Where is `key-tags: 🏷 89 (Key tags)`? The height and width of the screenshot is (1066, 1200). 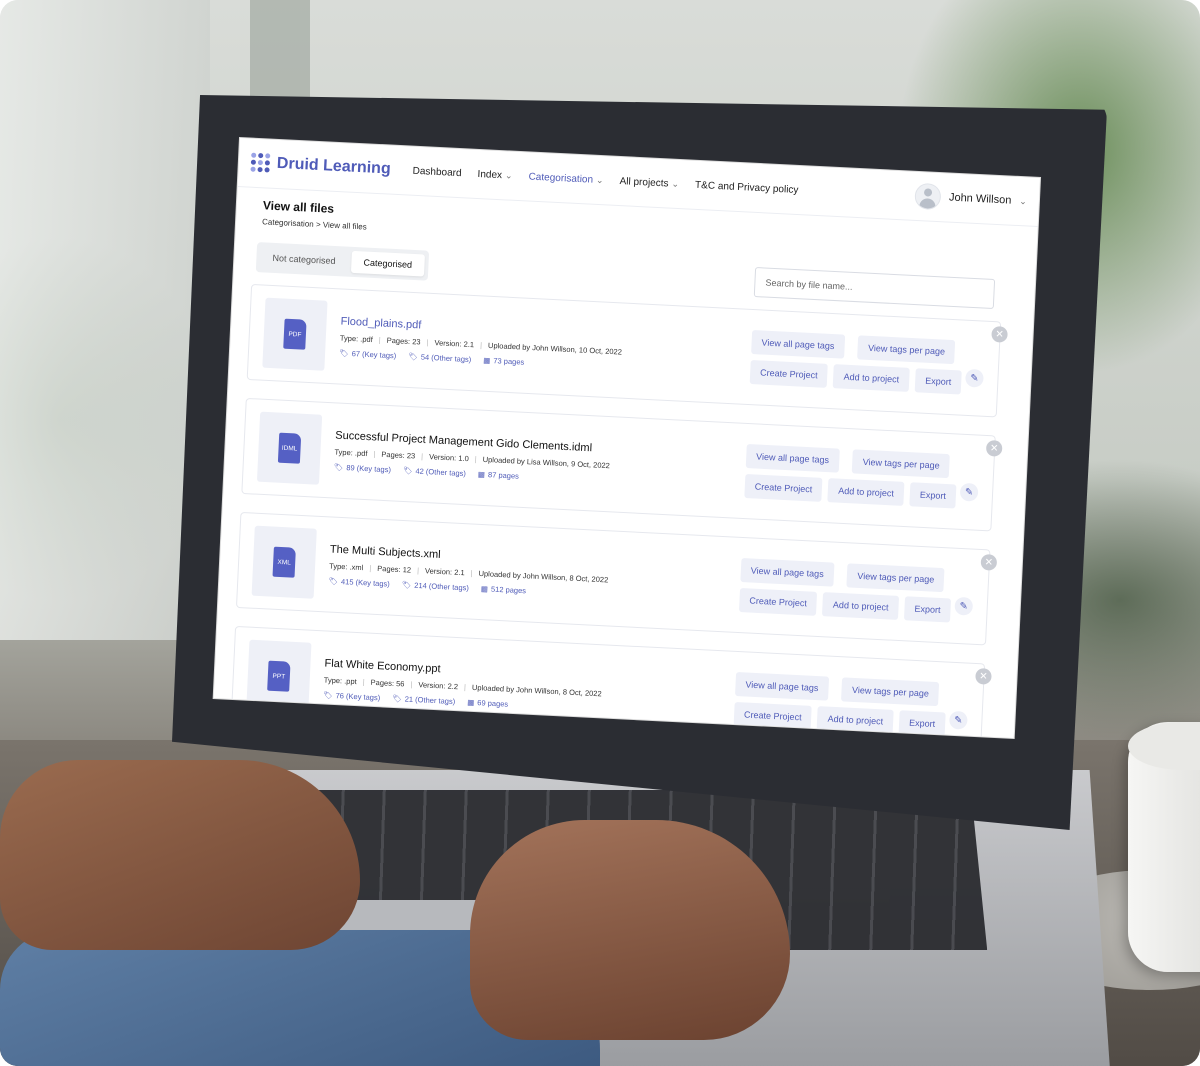 key-tags: 🏷 89 (Key tags) is located at coordinates (363, 468).